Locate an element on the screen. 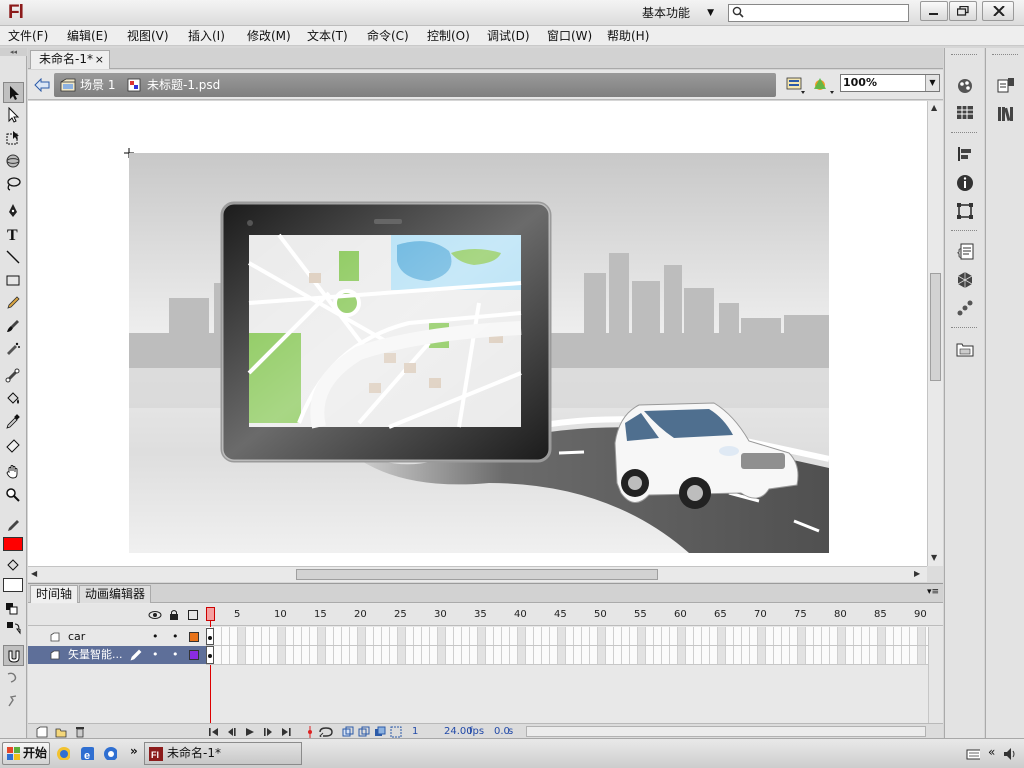  actions-panel-button: { is located at coordinates (965, 252).